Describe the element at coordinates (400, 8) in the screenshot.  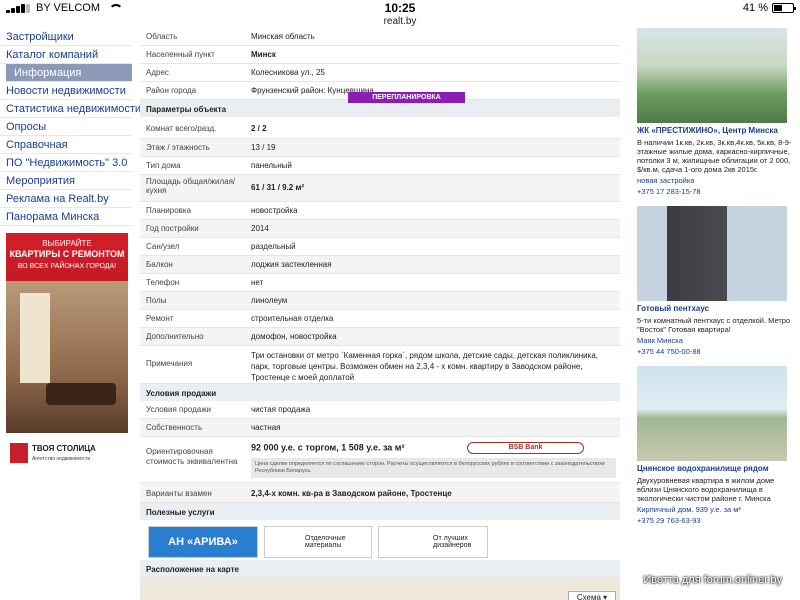
I see `clock: 10:25` at that location.